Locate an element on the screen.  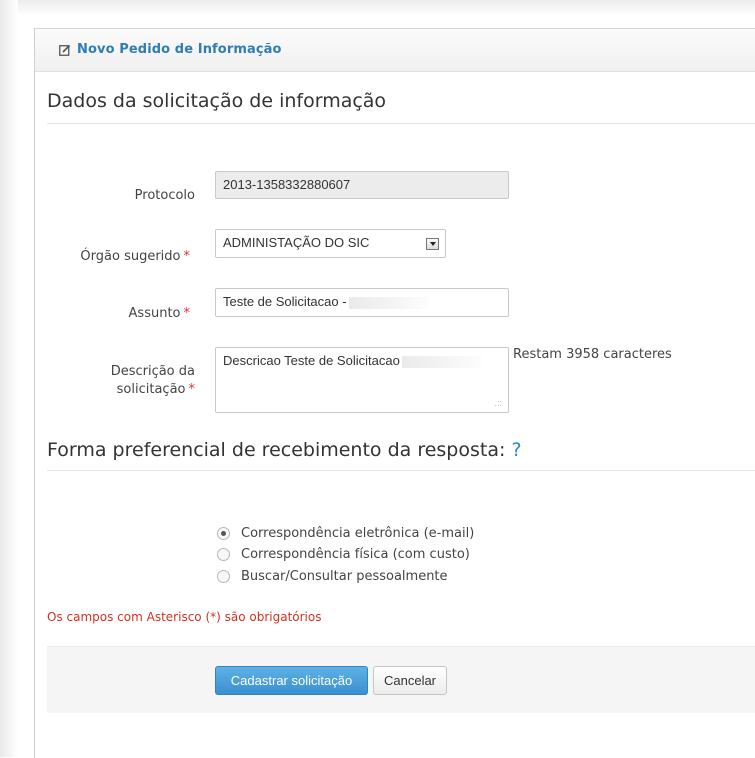
protocolo-field: 2013-1358332880607 is located at coordinates (362, 185).